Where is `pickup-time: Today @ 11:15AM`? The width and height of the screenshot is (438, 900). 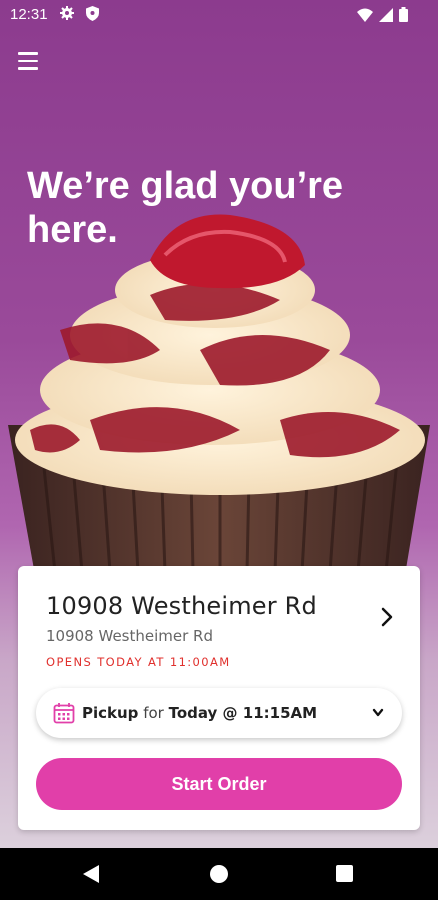 pickup-time: Today @ 11:15AM is located at coordinates (243, 713).